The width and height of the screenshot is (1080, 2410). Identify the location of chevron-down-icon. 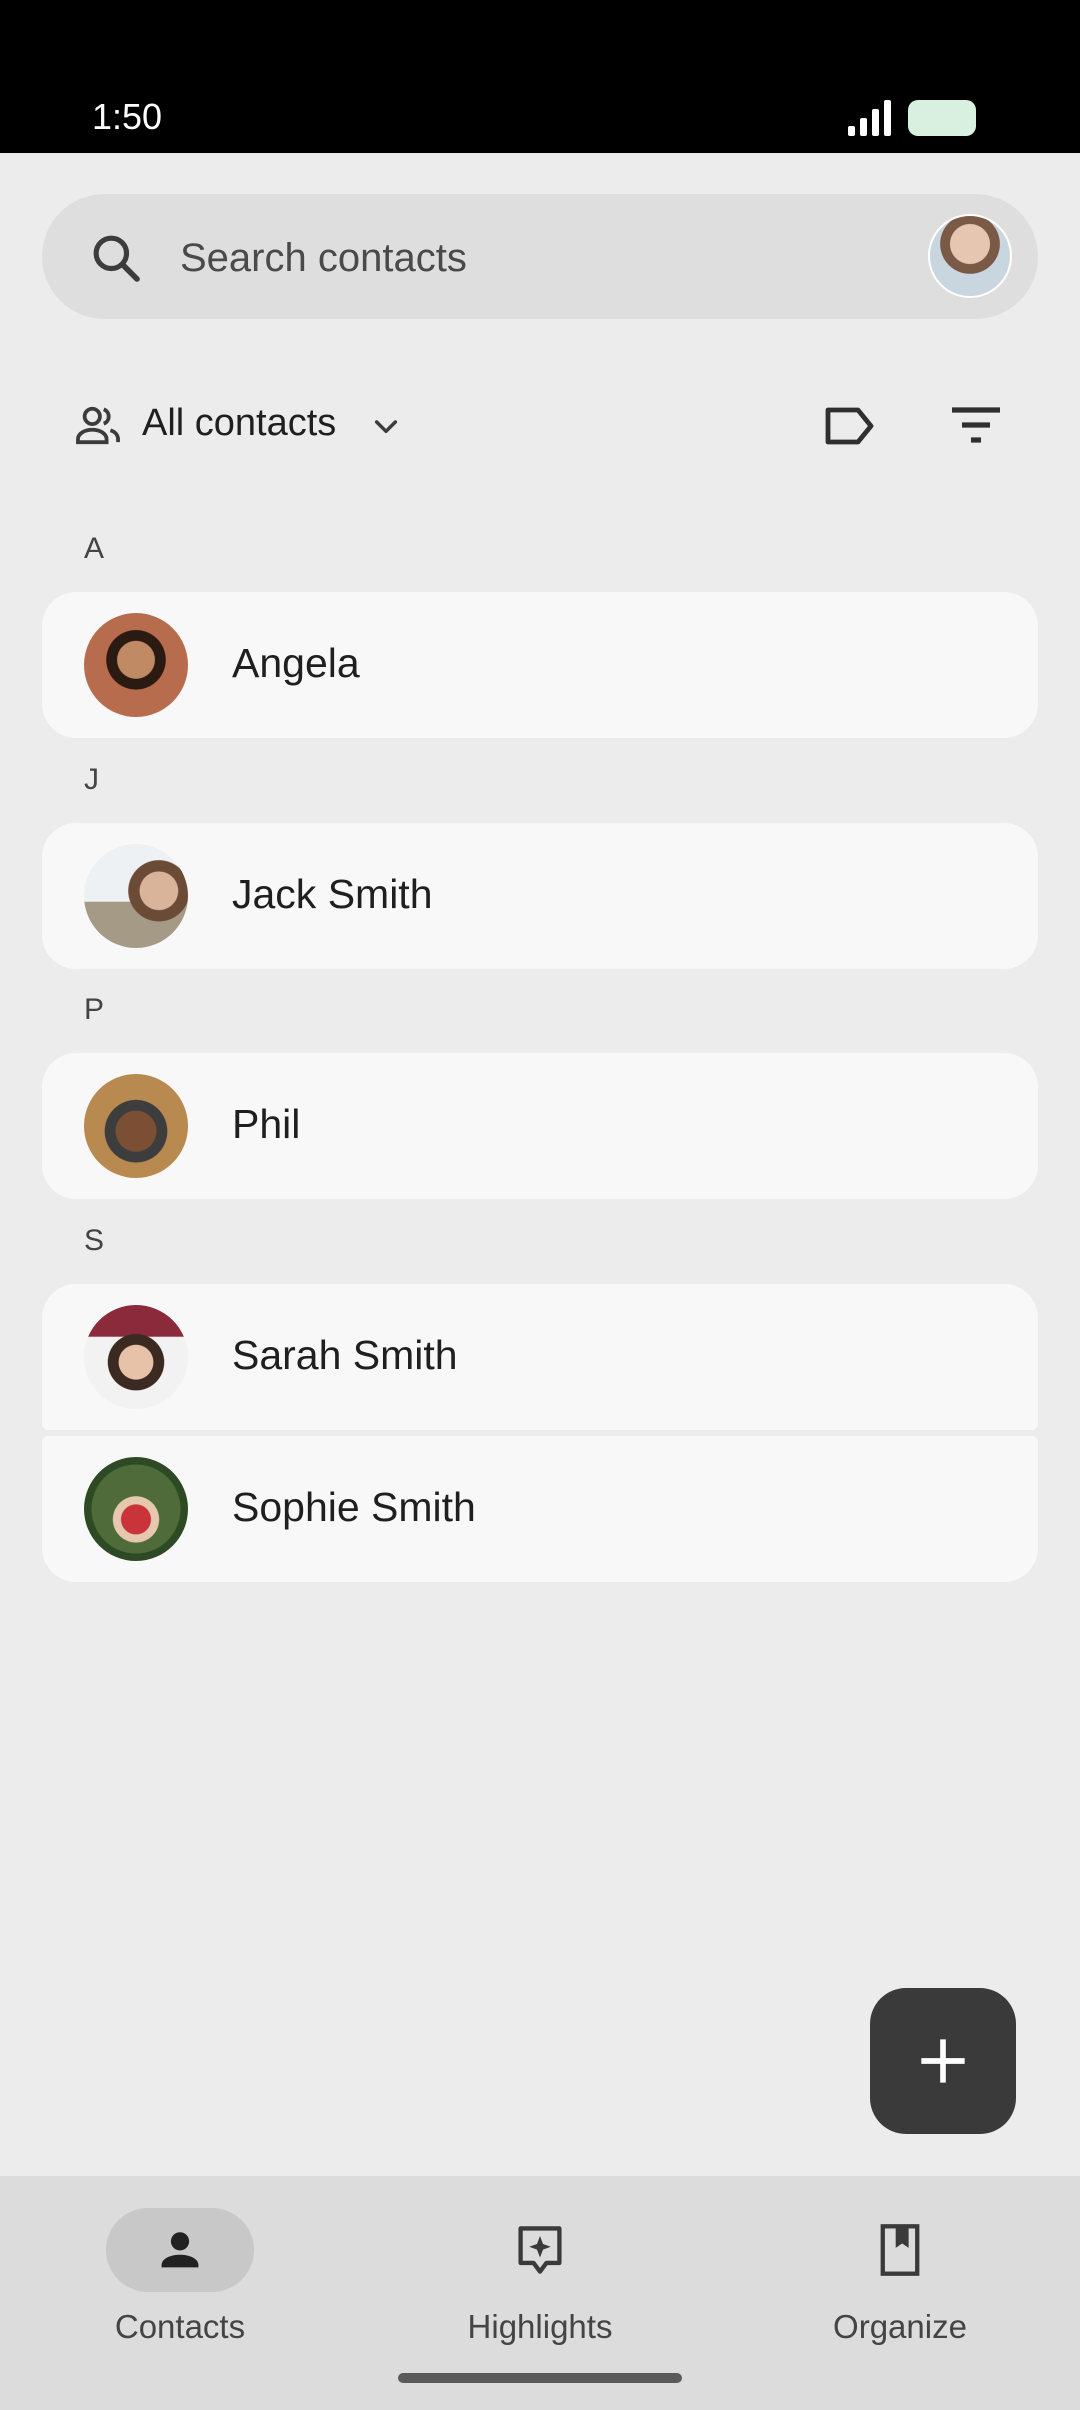
(386, 426).